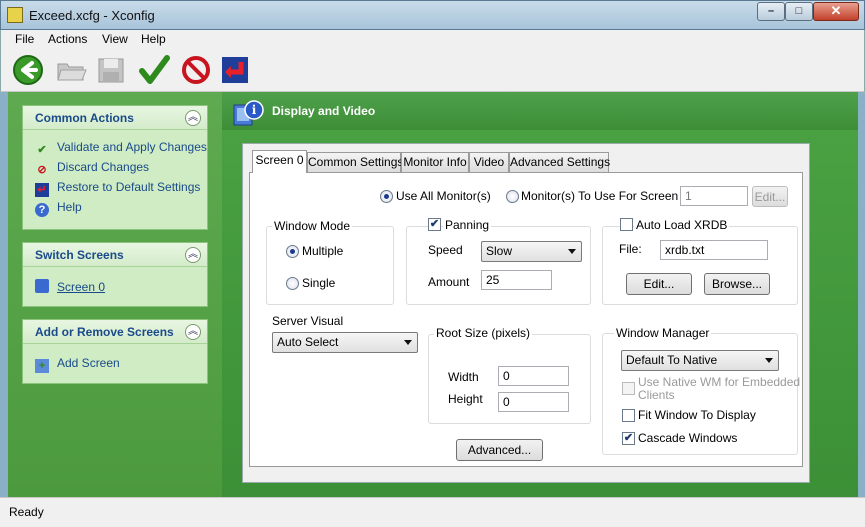  Describe the element at coordinates (463, 377) in the screenshot. I see `width-label: Width` at that location.